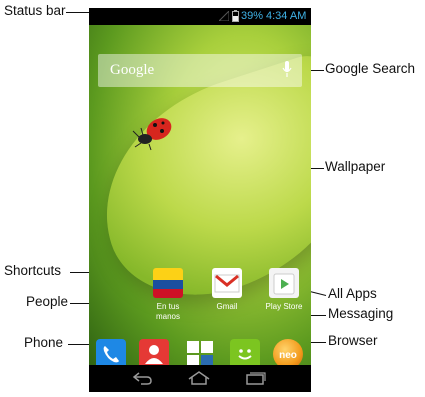  I want to click on all-apps-icon, so click(200, 352).